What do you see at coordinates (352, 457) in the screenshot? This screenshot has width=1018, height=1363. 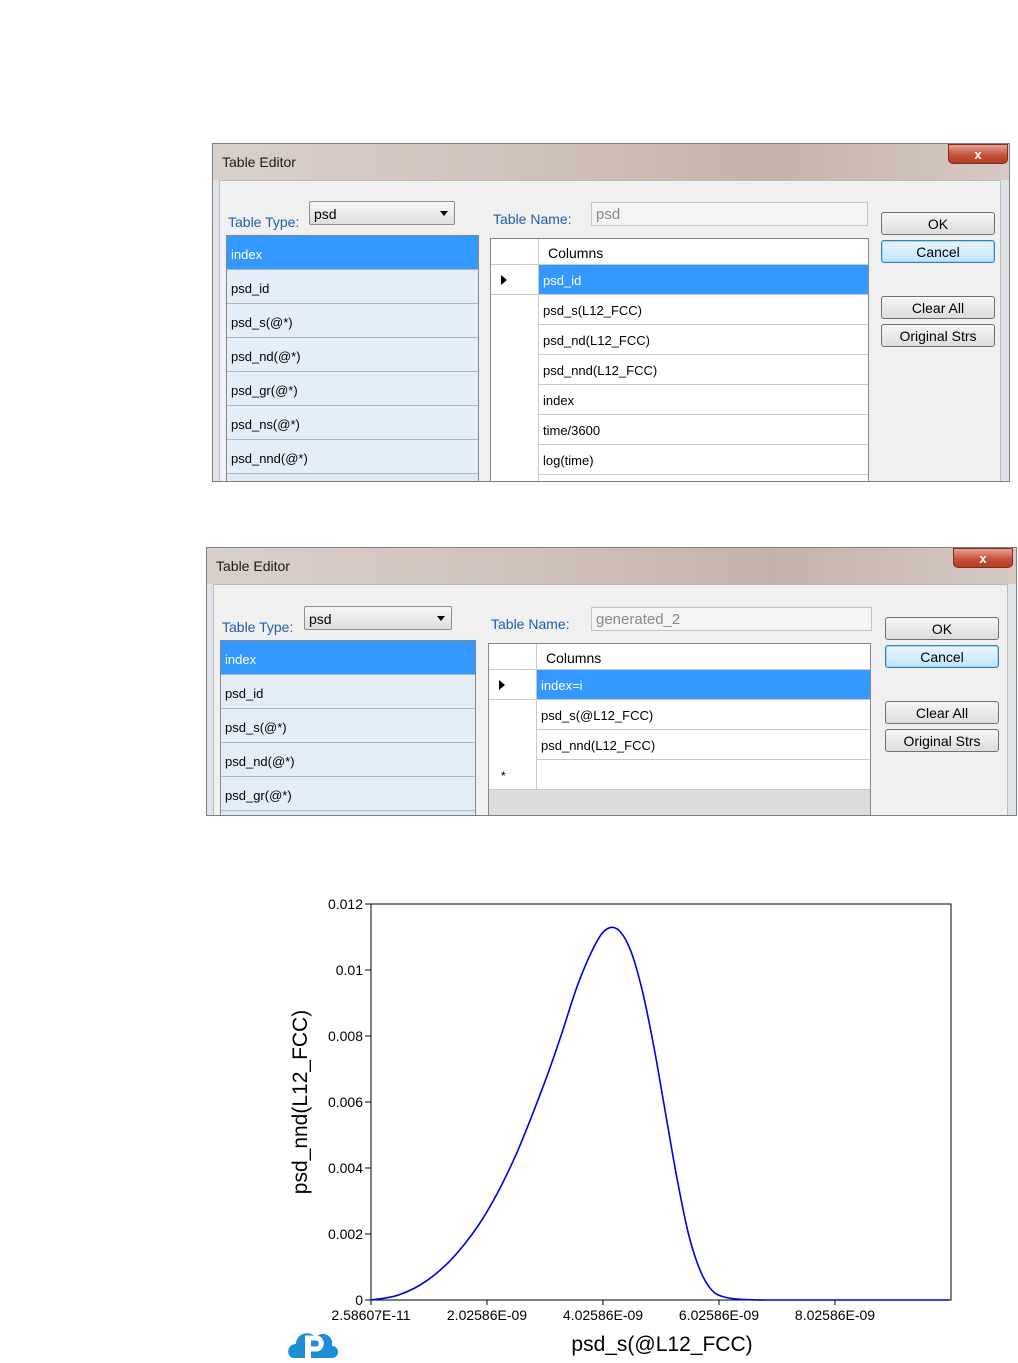 I see `list-item: psd_nnd(@*)` at bounding box center [352, 457].